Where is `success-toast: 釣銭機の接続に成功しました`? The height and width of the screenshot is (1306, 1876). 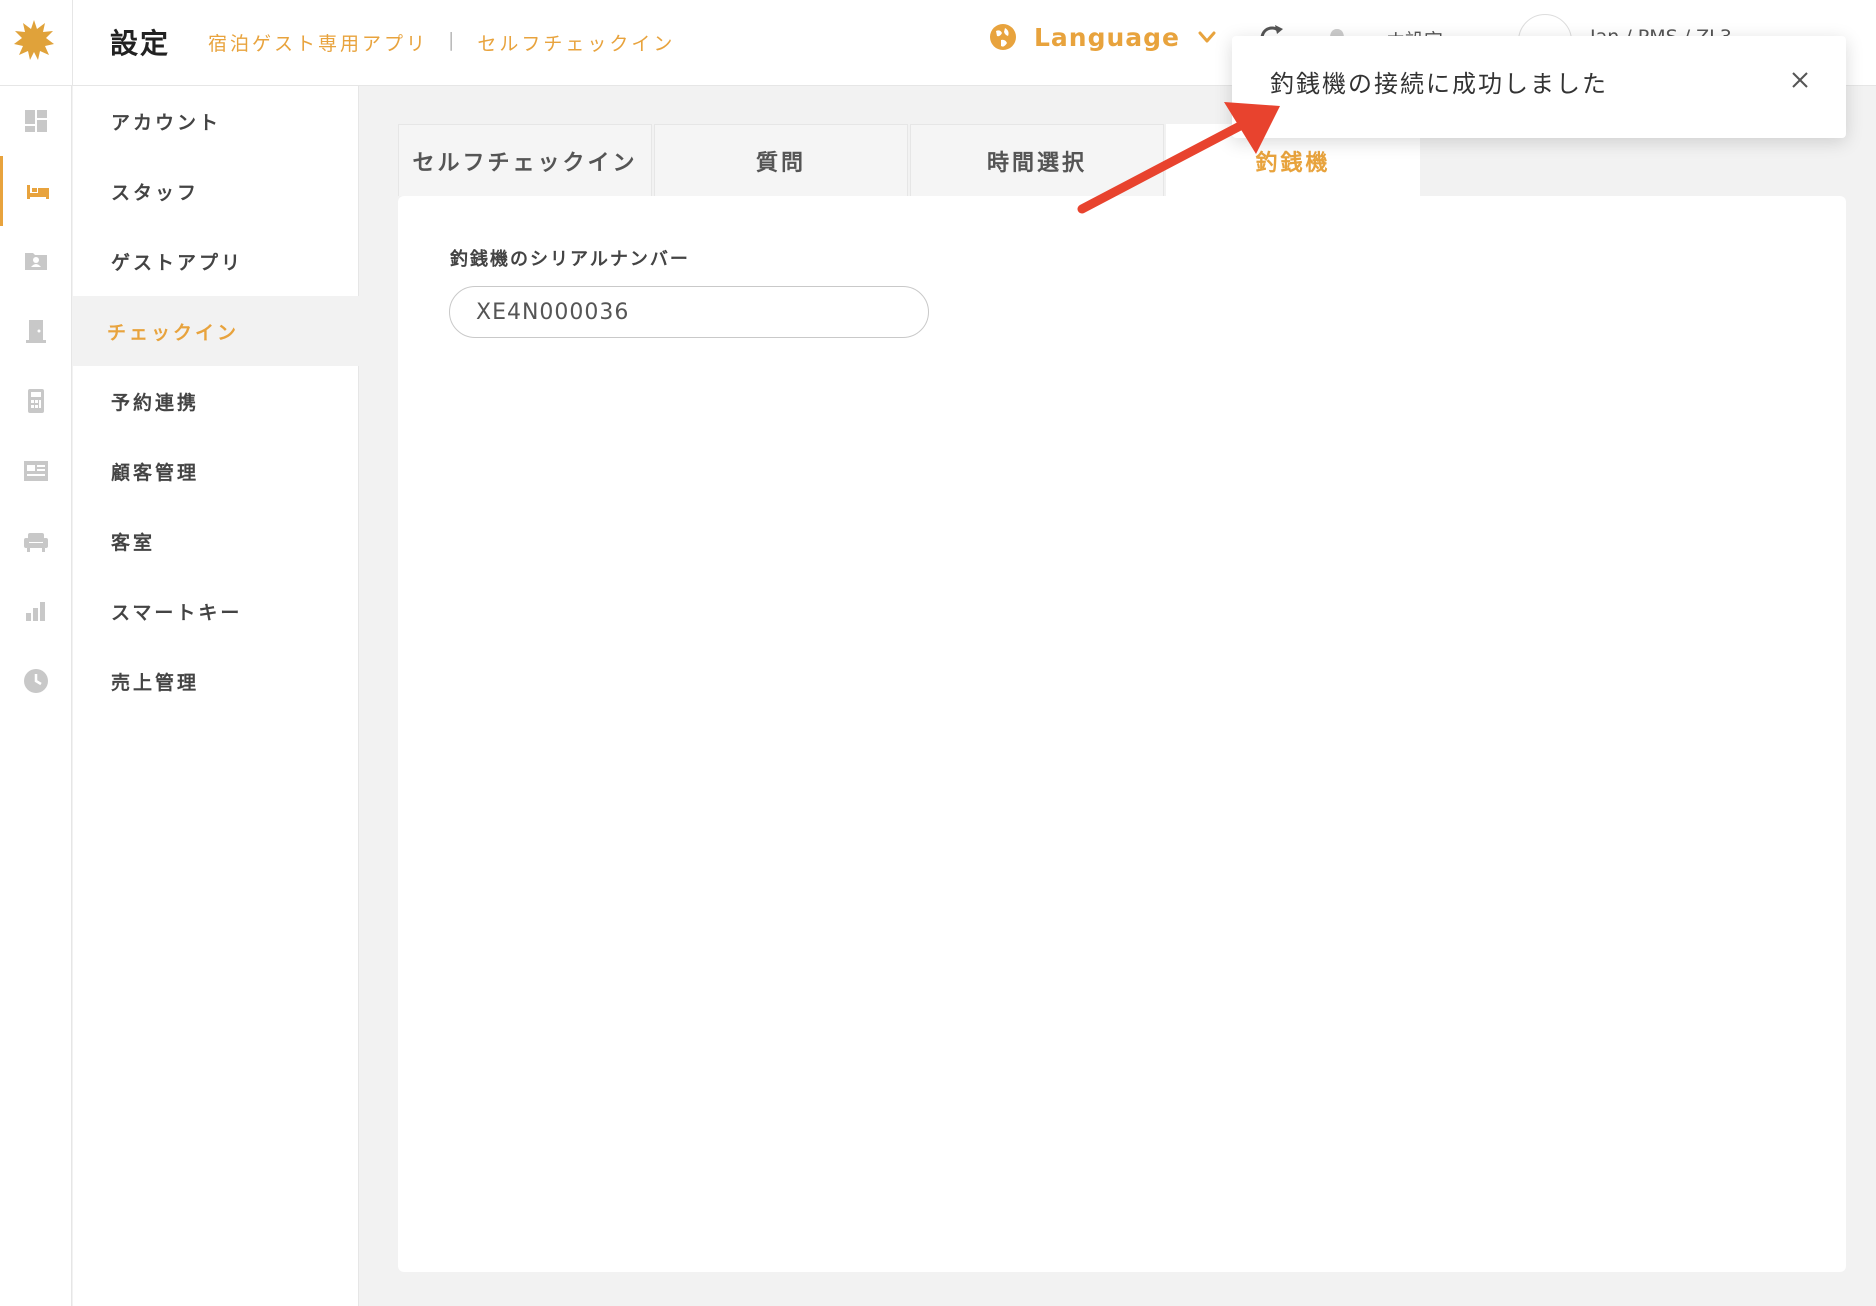
success-toast: 釣銭機の接続に成功しました is located at coordinates (1539, 87).